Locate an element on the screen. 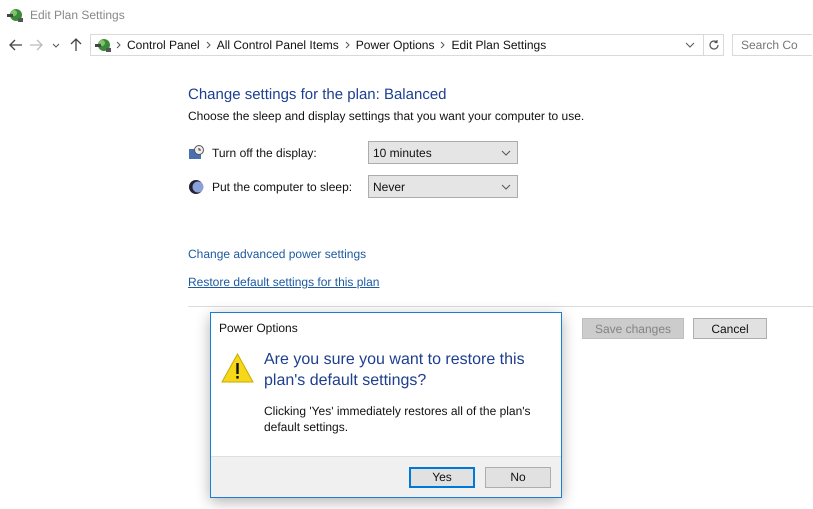 The height and width of the screenshot is (509, 813). up-arrow-icon is located at coordinates (76, 45).